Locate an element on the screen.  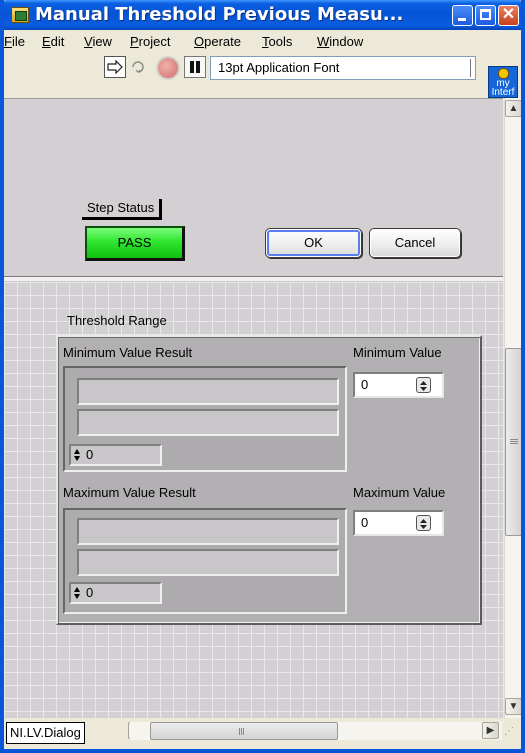
menu-edit: Edit is located at coordinates (53, 41).